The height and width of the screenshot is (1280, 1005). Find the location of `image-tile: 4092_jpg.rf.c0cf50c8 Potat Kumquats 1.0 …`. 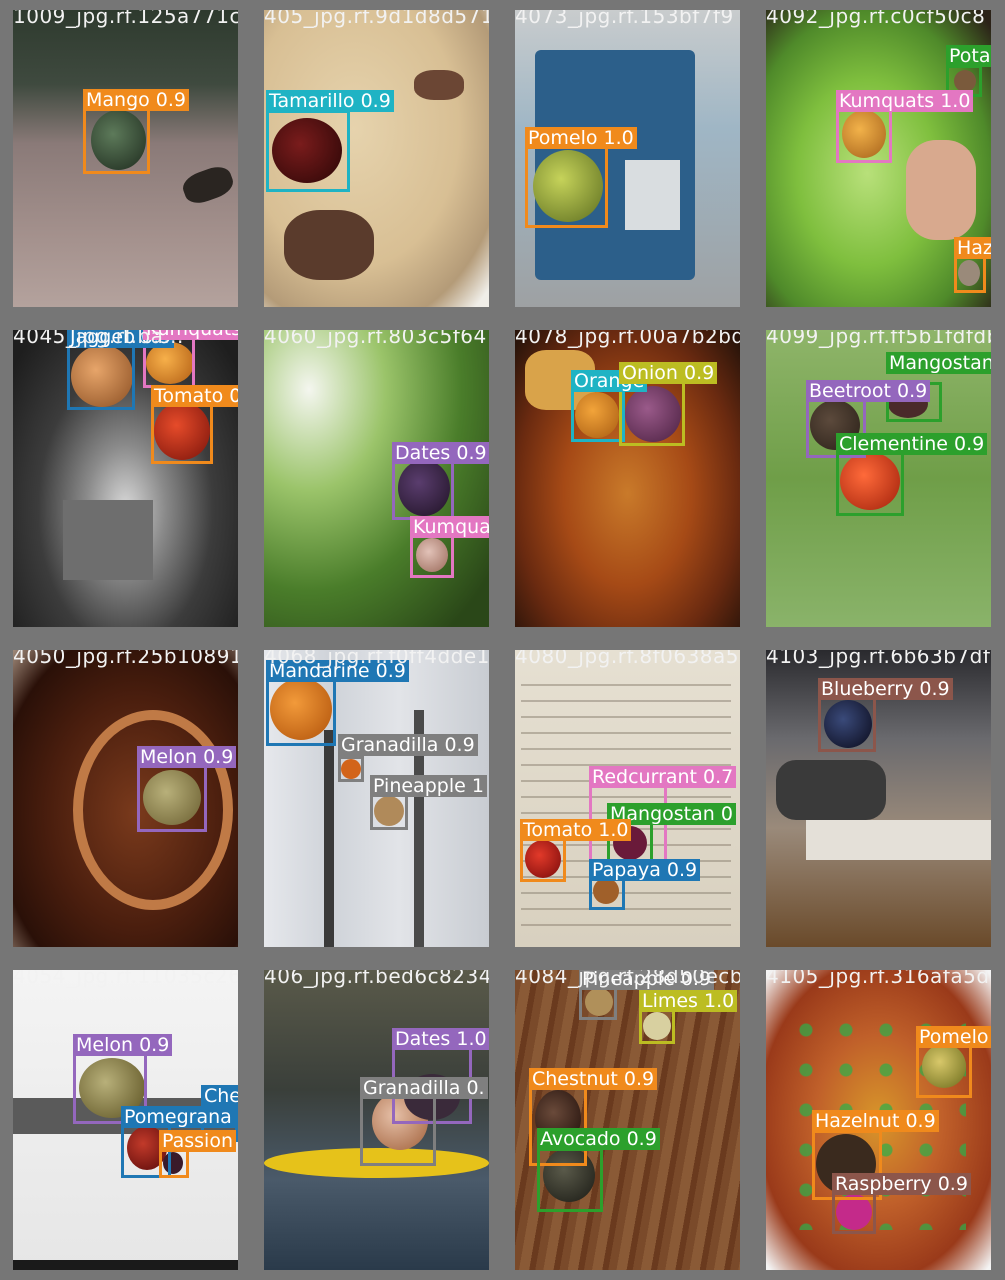

image-tile: 4092_jpg.rf.c0cf50c8 Potat Kumquats 1.0 … is located at coordinates (878, 158).